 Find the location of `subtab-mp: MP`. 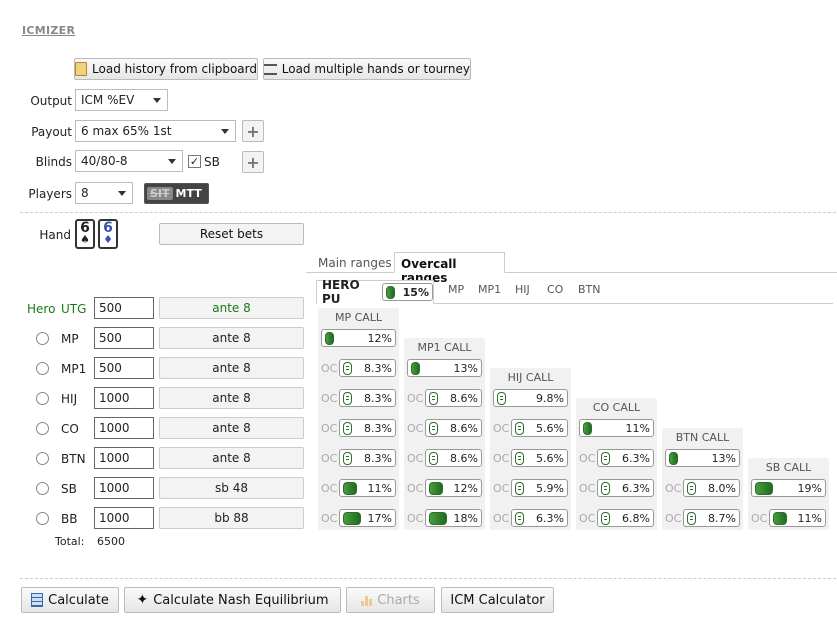

subtab-mp: MP is located at coordinates (456, 289).